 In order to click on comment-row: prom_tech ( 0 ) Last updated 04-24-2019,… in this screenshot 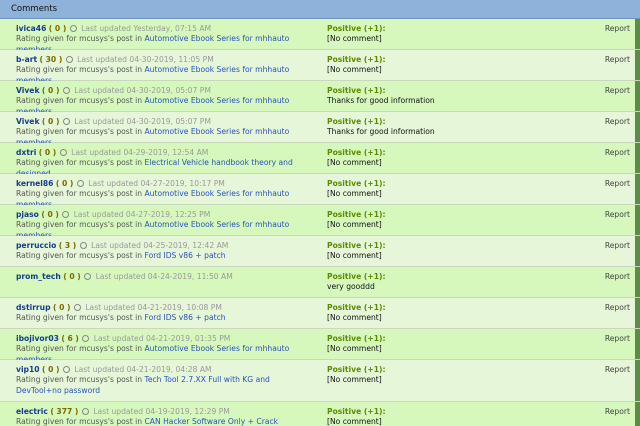, I will do `click(320, 282)`.